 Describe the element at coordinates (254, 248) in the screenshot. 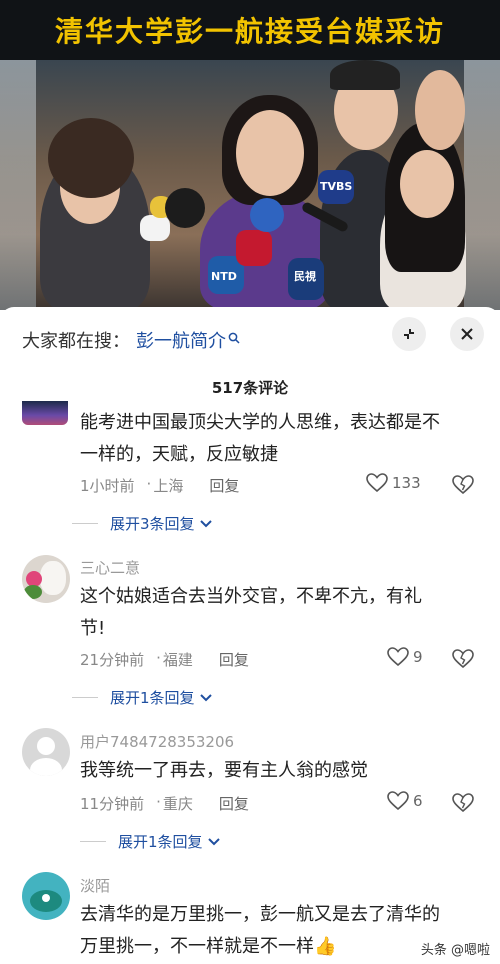

I see `mic-red` at that location.